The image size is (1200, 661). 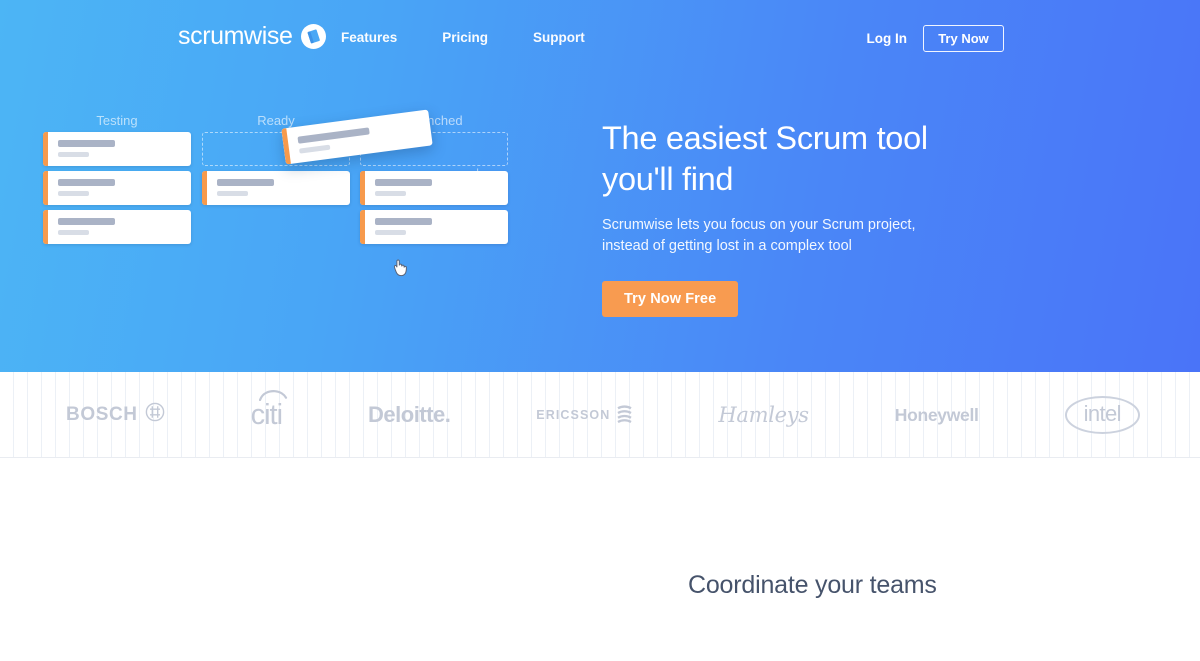 I want to click on logo-intel-text: intel, so click(x=1102, y=415).